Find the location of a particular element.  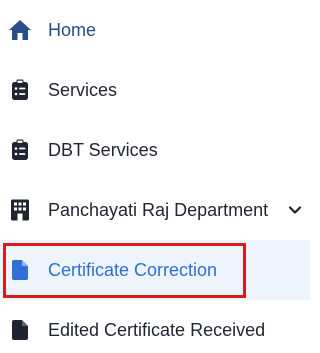

sidebar-item-label: Services is located at coordinates (83, 89).